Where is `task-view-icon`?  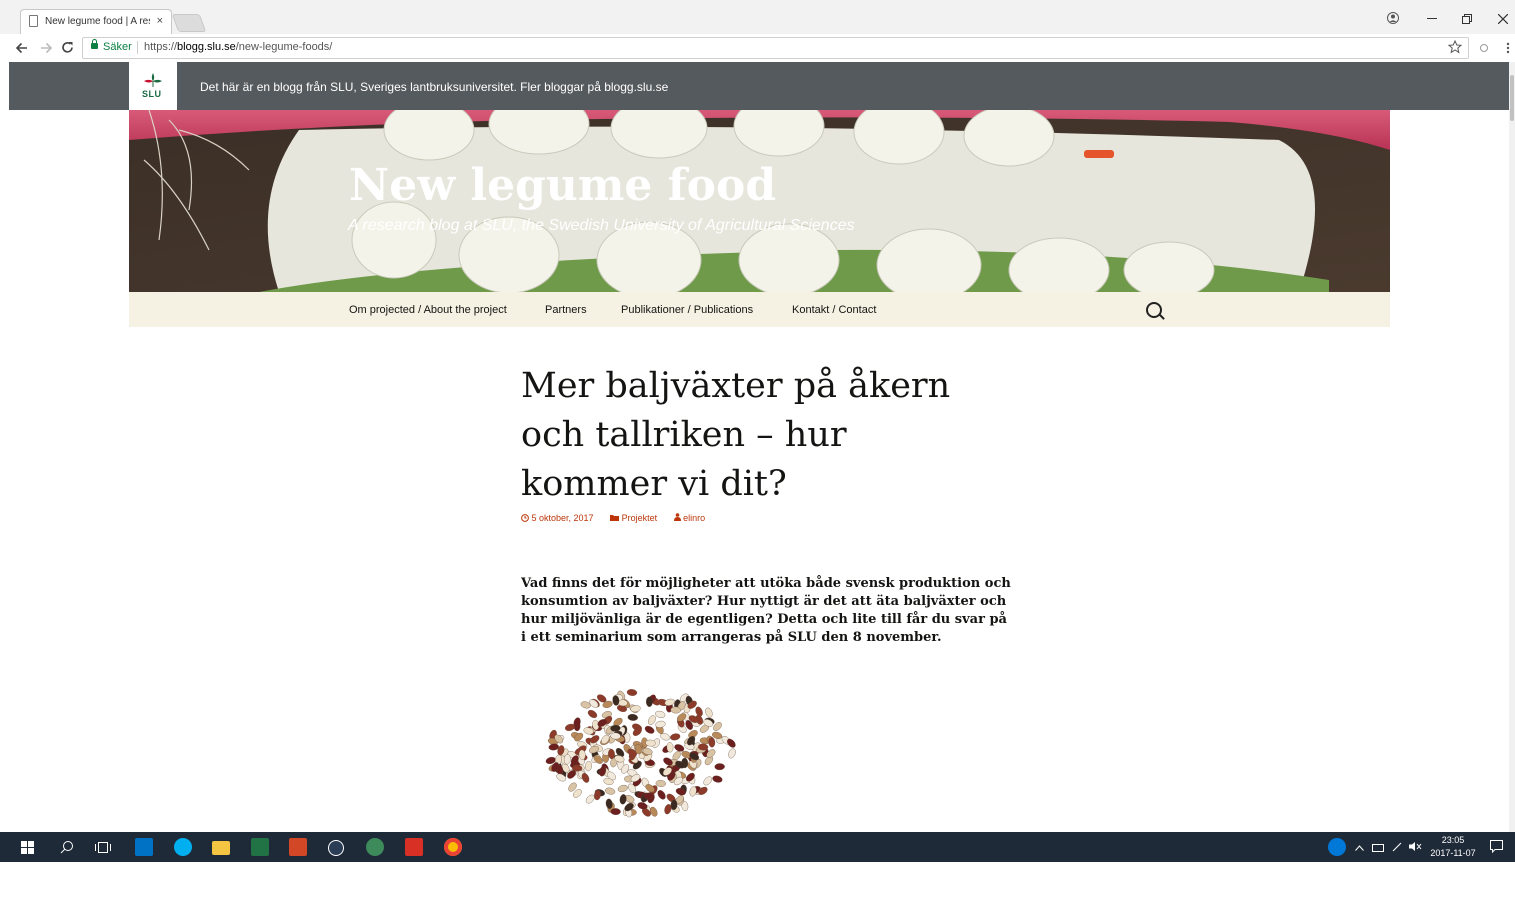
task-view-icon is located at coordinates (103, 847).